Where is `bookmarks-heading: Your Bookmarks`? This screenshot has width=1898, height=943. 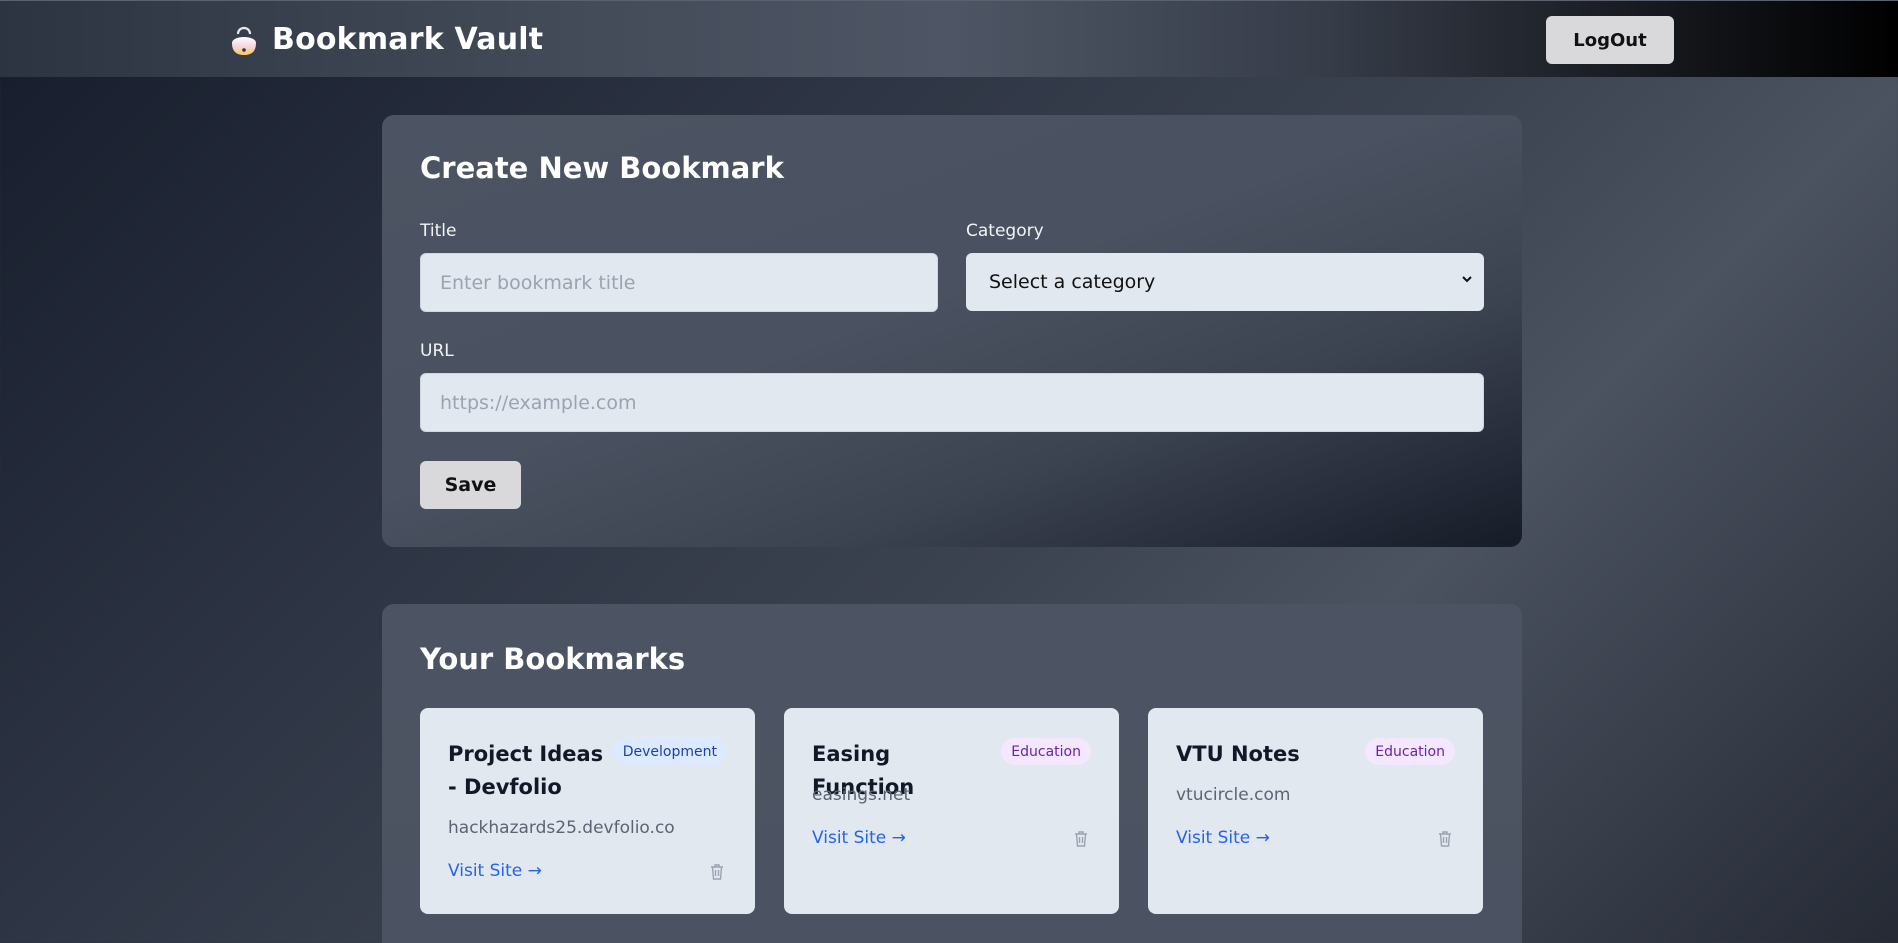
bookmarks-heading: Your Bookmarks is located at coordinates (553, 659).